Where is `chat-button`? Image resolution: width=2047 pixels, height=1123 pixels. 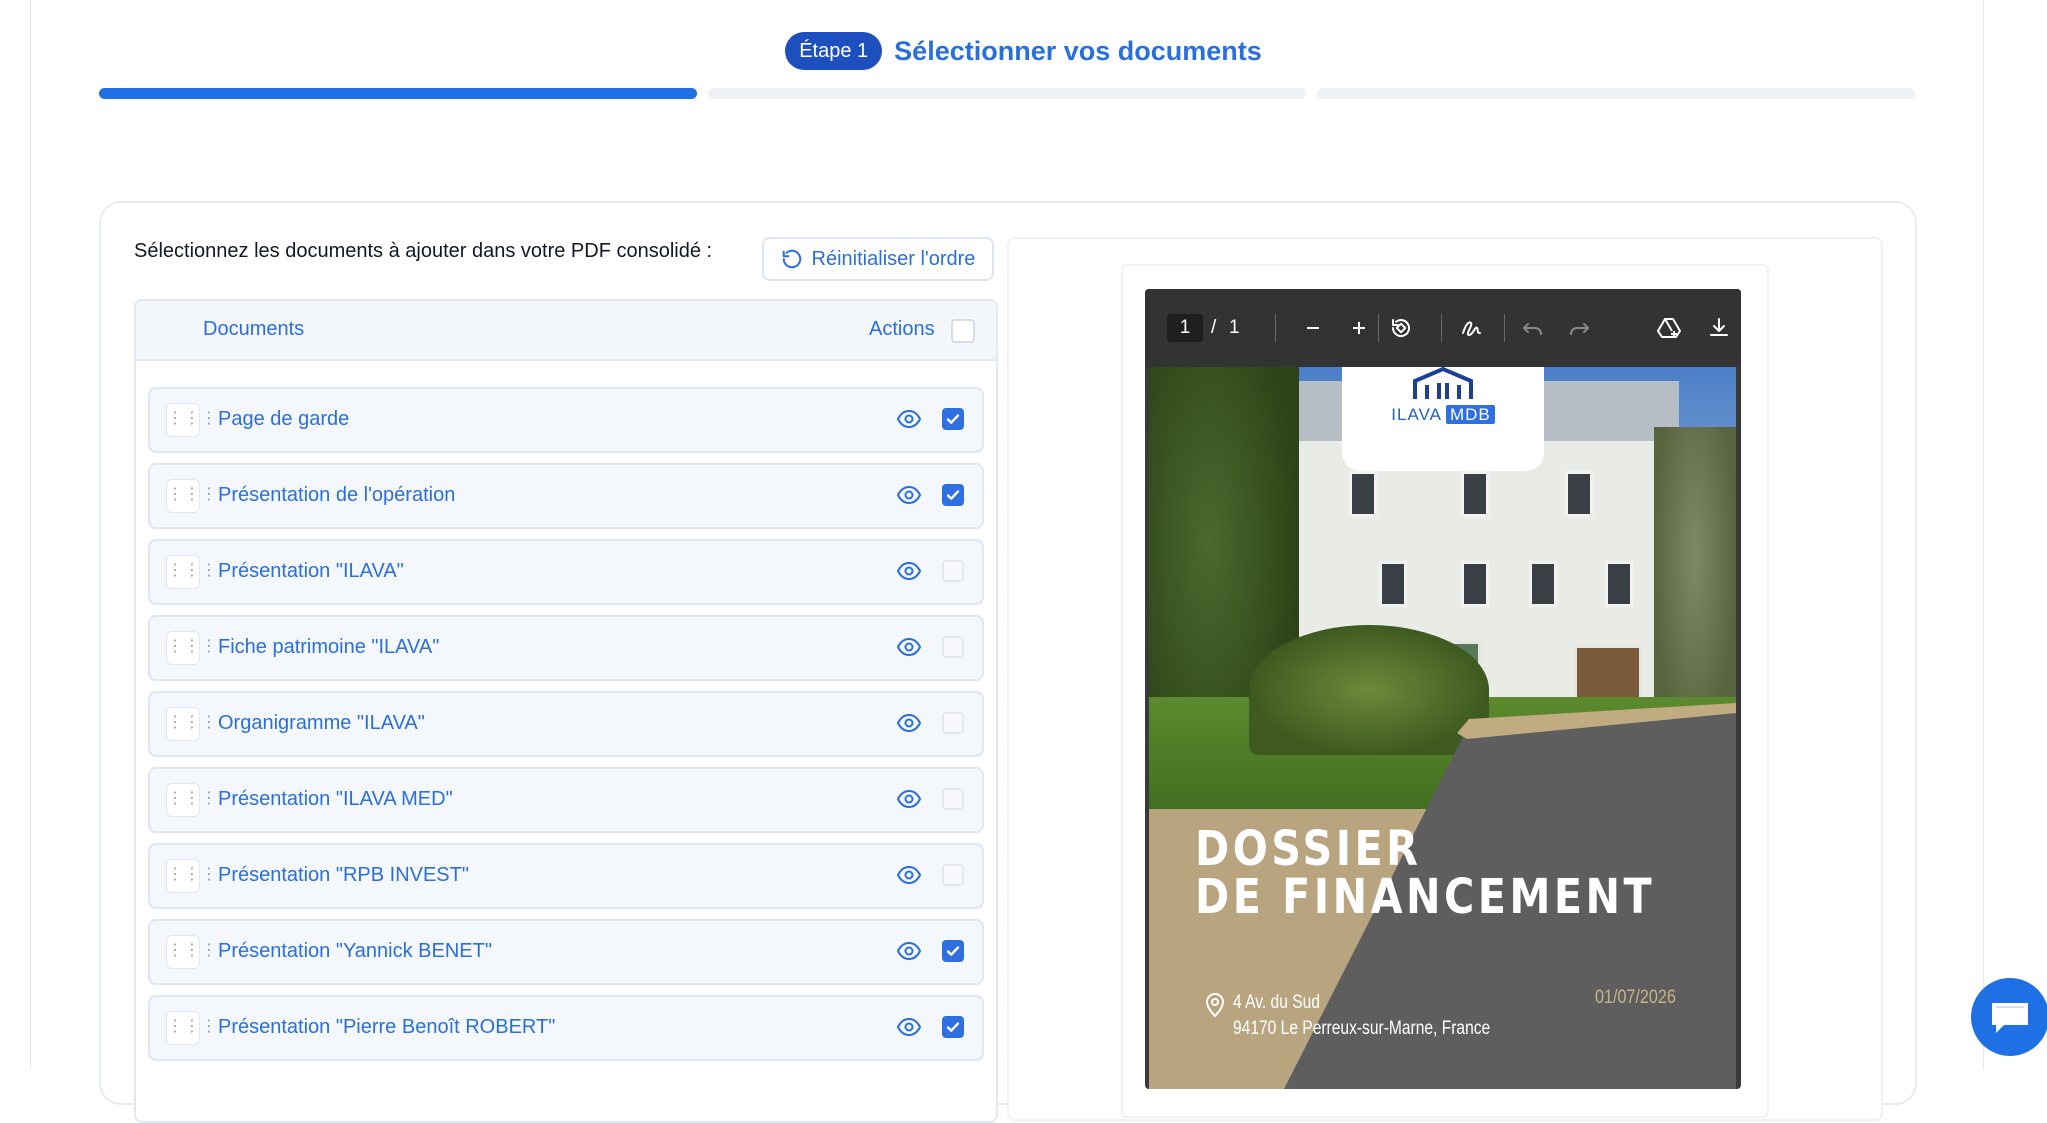
chat-button is located at coordinates (2009, 1017).